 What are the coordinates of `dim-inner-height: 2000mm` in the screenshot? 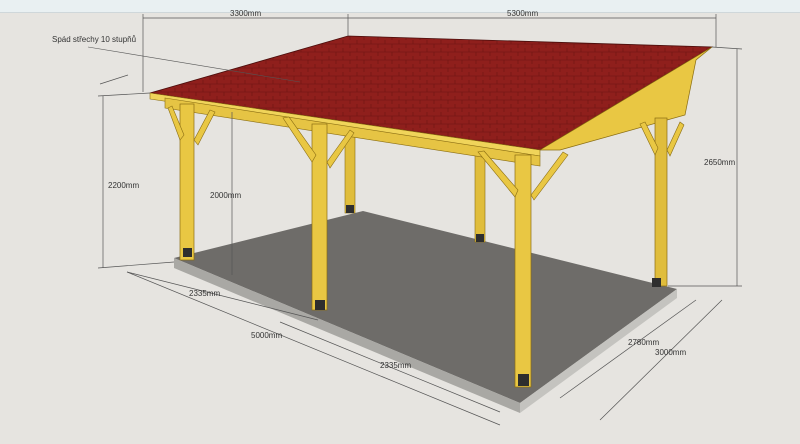 It's located at (225, 195).